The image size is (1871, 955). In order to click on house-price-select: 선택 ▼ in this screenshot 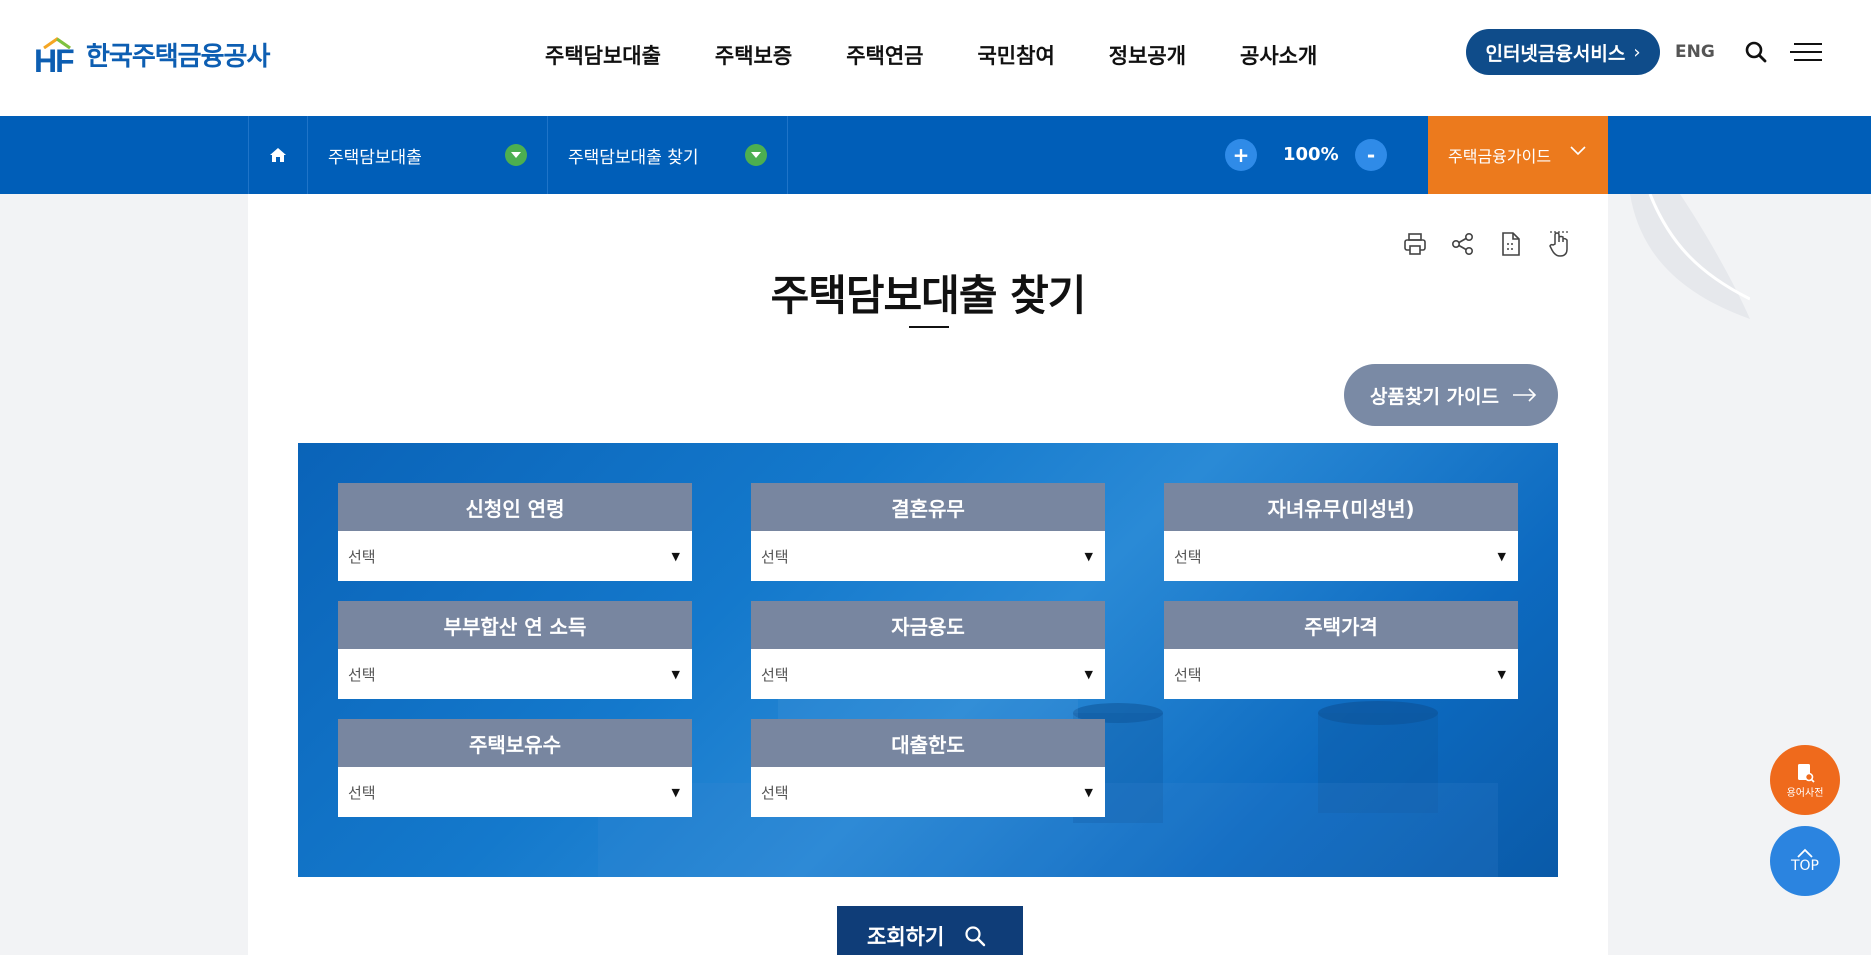, I will do `click(1341, 674)`.